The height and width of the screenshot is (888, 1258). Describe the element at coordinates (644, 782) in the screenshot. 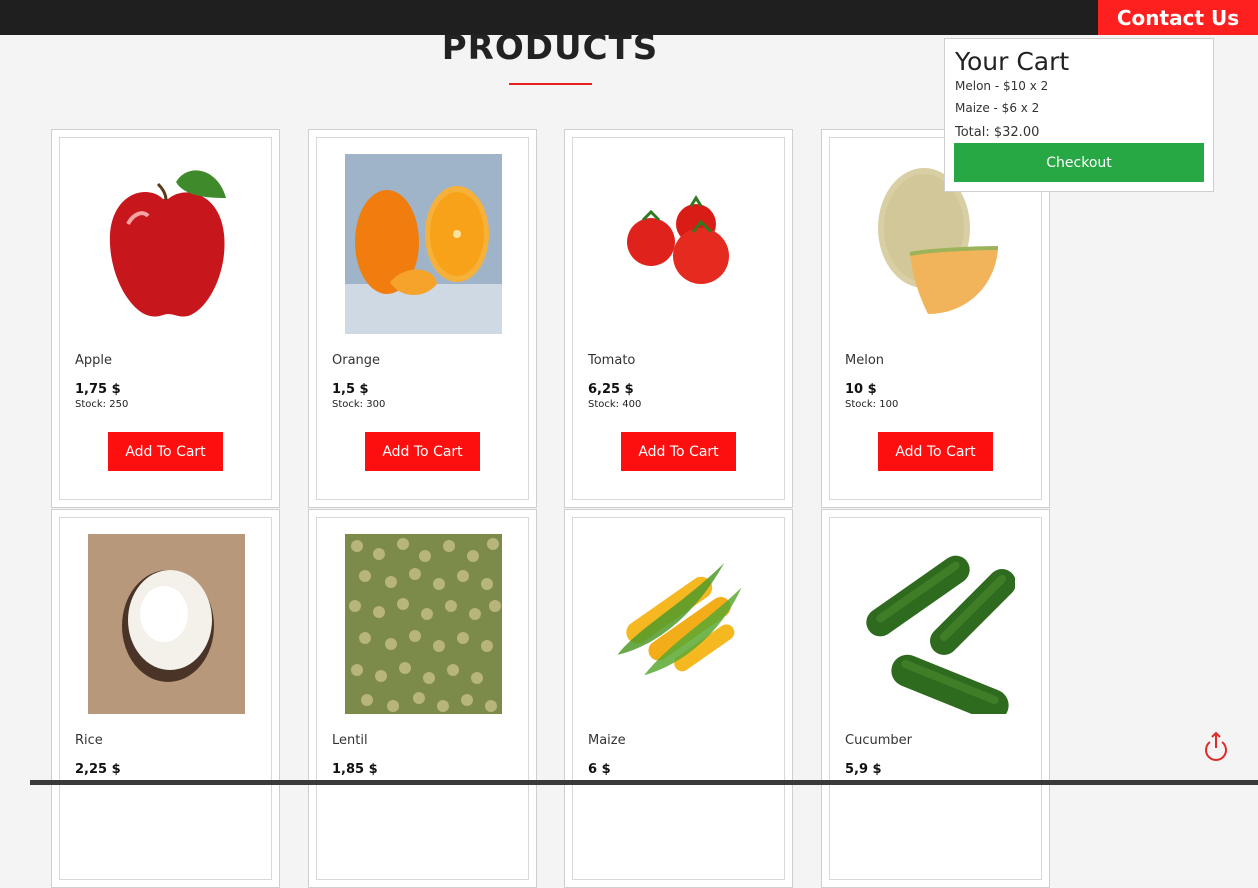

I see `bottom-edge` at that location.